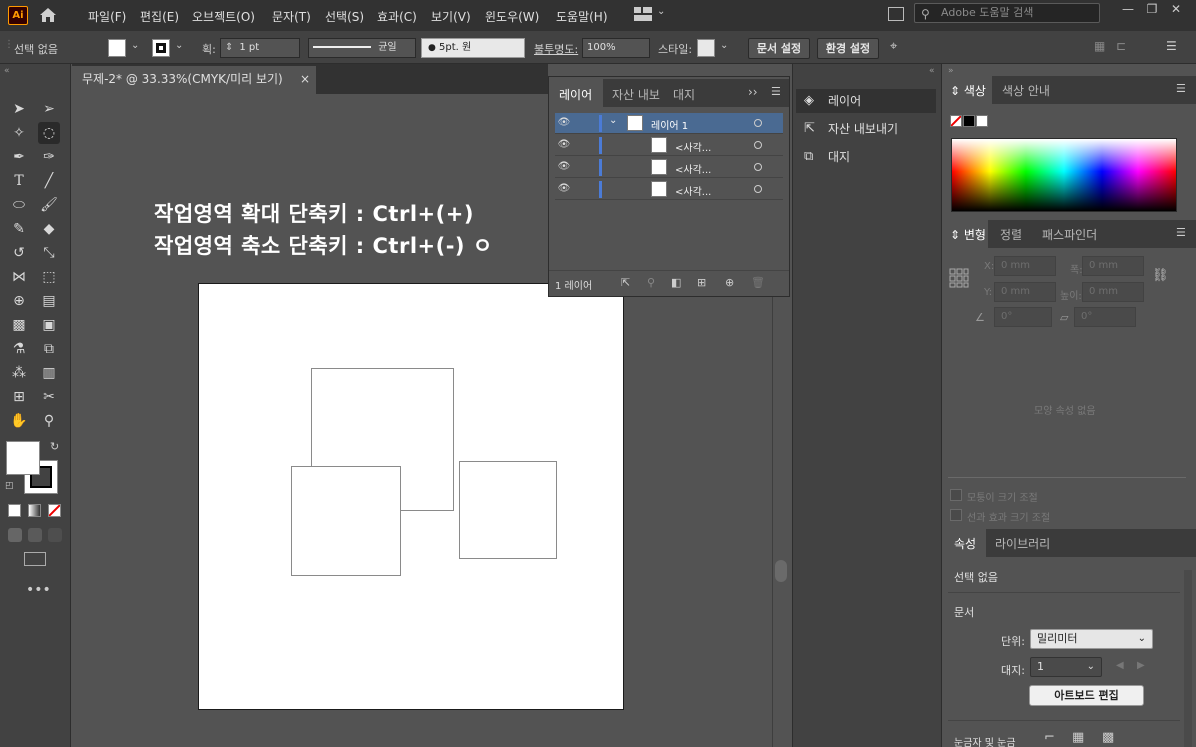  What do you see at coordinates (19, 301) in the screenshot?
I see `shape-builder-tool-icon: ⊕` at bounding box center [19, 301].